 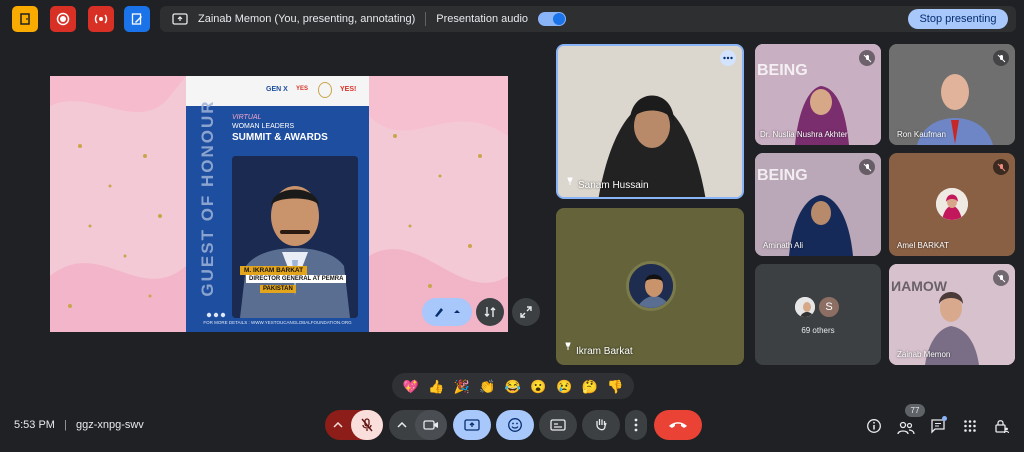 I want to click on logo-text: YES, so click(x=302, y=89).